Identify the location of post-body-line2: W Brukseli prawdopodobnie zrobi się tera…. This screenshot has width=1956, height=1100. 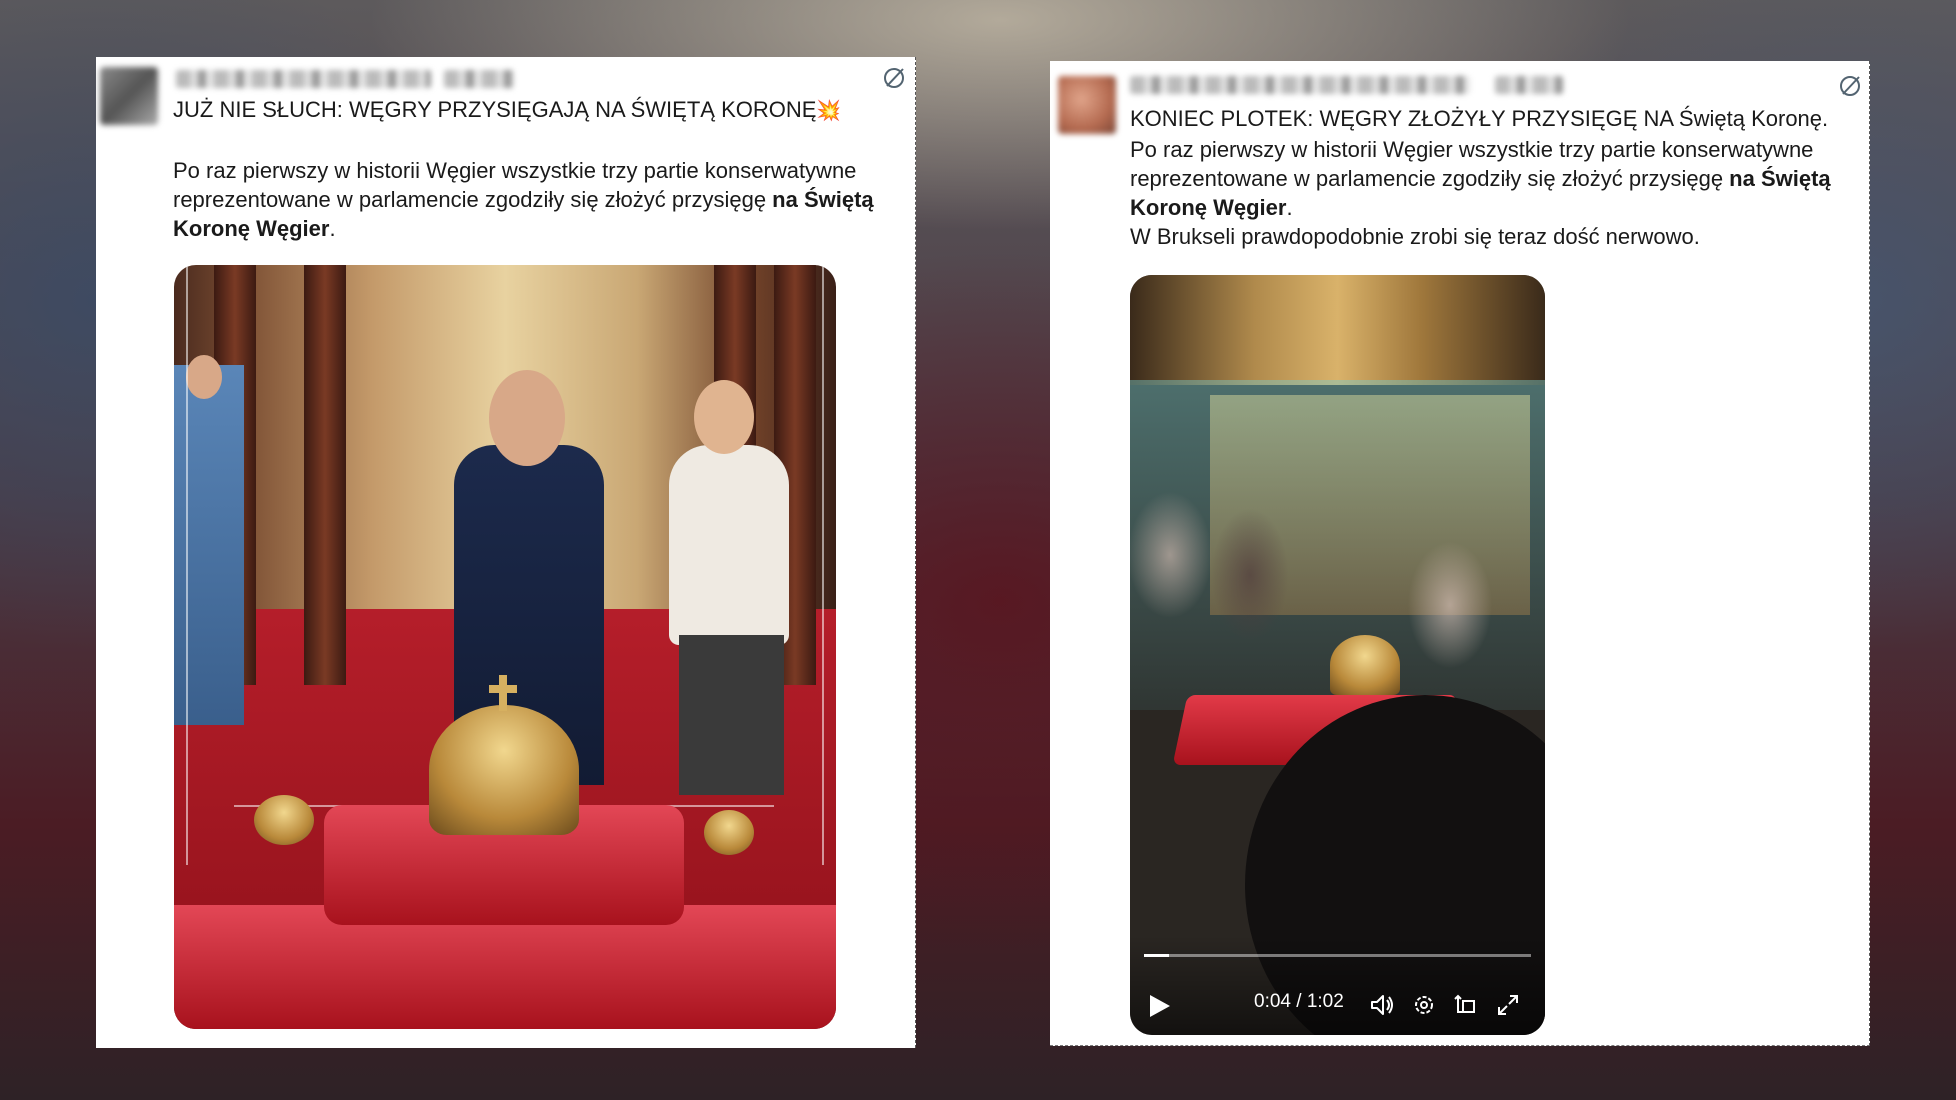
(1415, 236).